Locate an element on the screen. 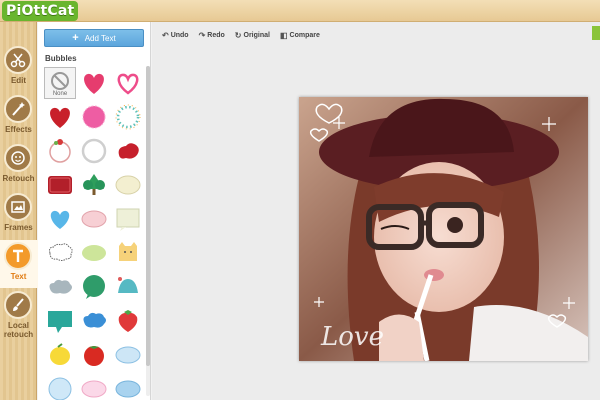 The image size is (600, 400). scissors-icon is located at coordinates (18, 60).